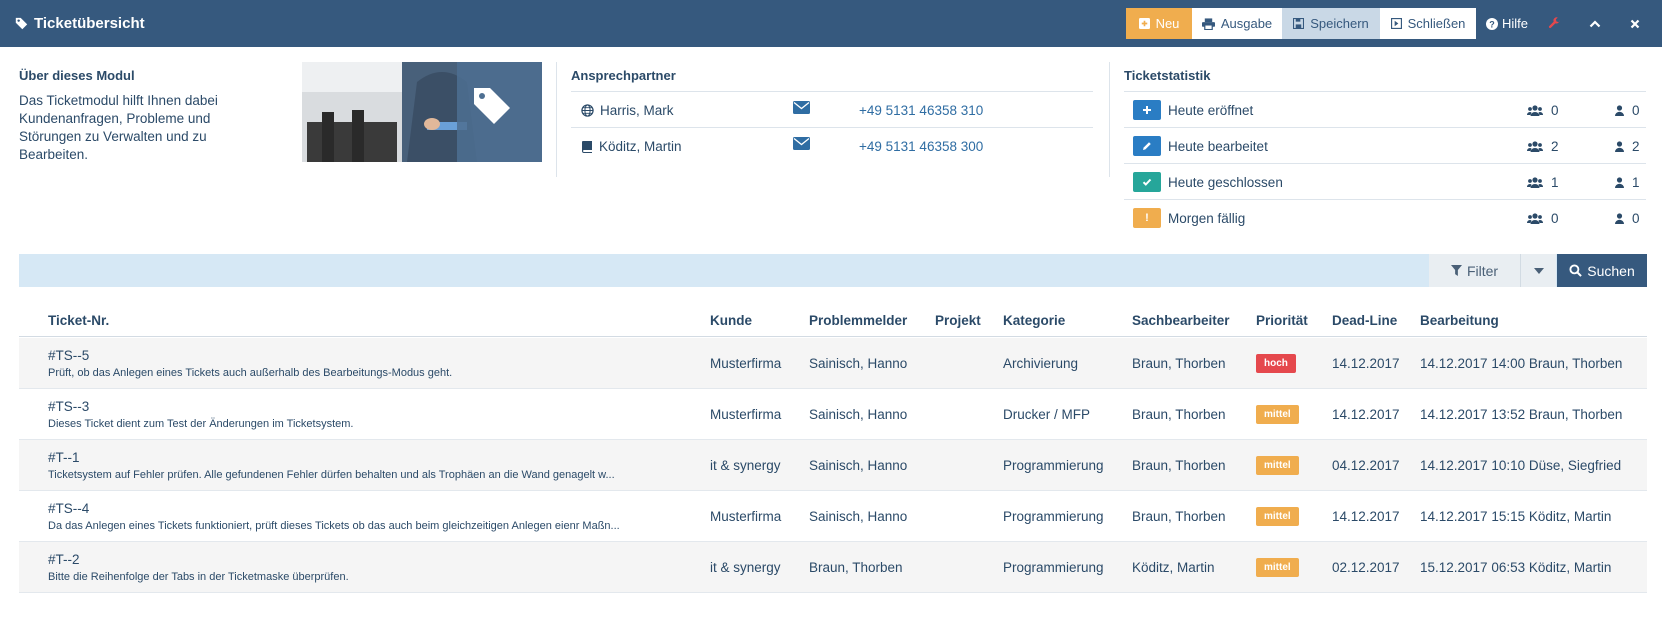  What do you see at coordinates (1459, 320) in the screenshot?
I see `column-bearbeitung: Bearbeitung` at bounding box center [1459, 320].